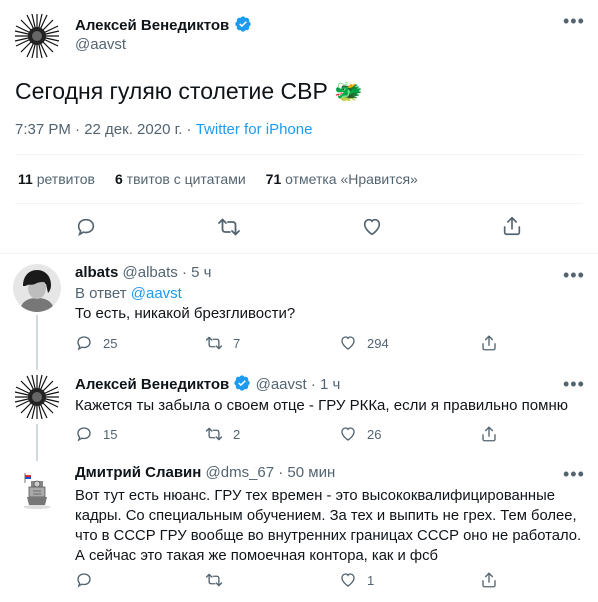 This screenshot has height=602, width=598. What do you see at coordinates (150, 272) in the screenshot?
I see `reply-author-handle: @albats` at bounding box center [150, 272].